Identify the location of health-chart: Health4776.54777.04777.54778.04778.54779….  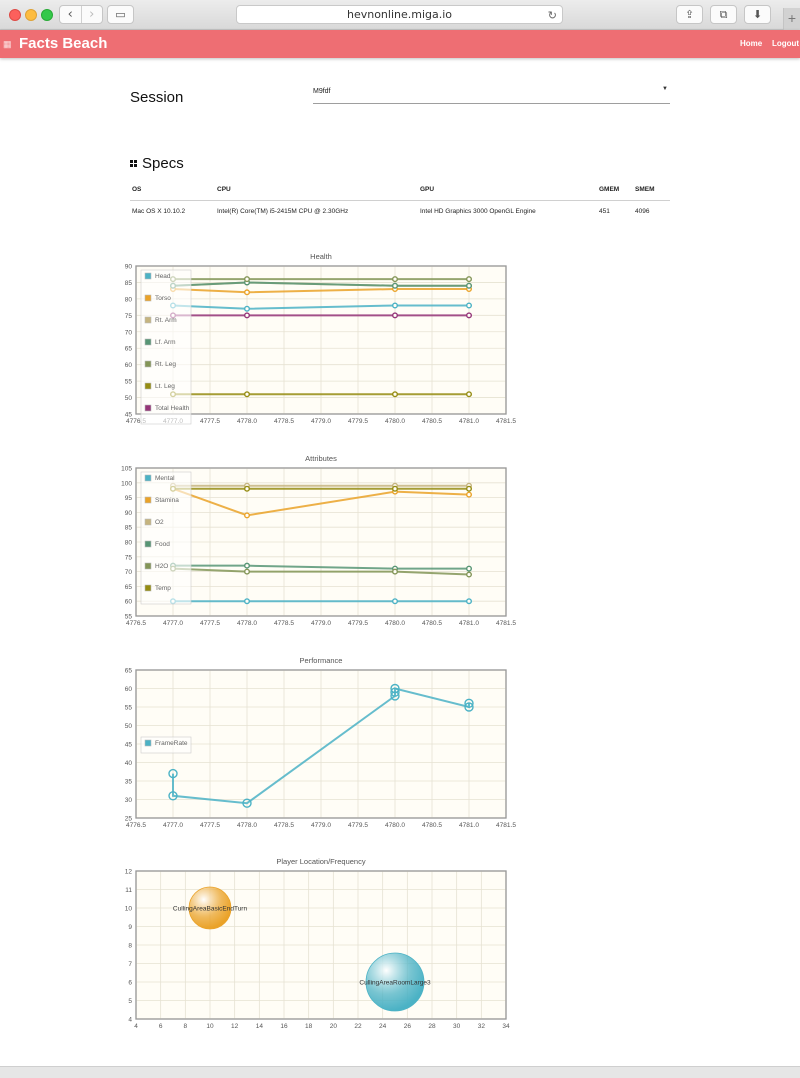
(322, 342).